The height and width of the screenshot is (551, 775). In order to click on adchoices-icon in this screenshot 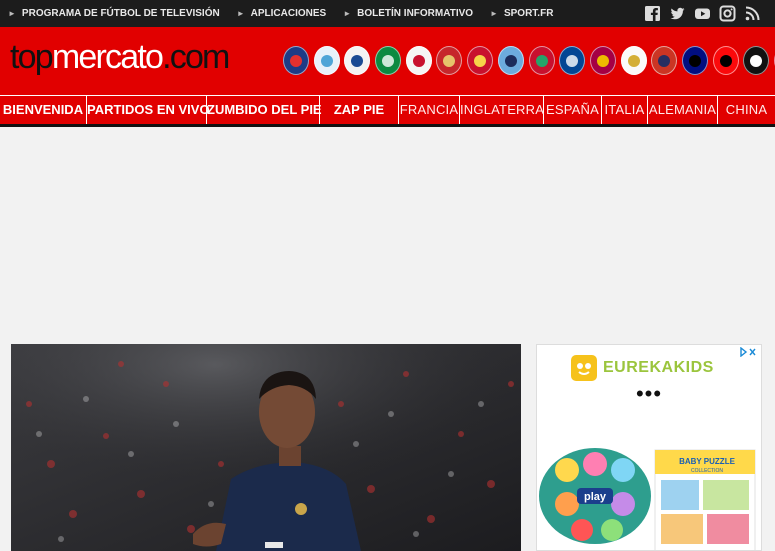, I will do `click(748, 352)`.